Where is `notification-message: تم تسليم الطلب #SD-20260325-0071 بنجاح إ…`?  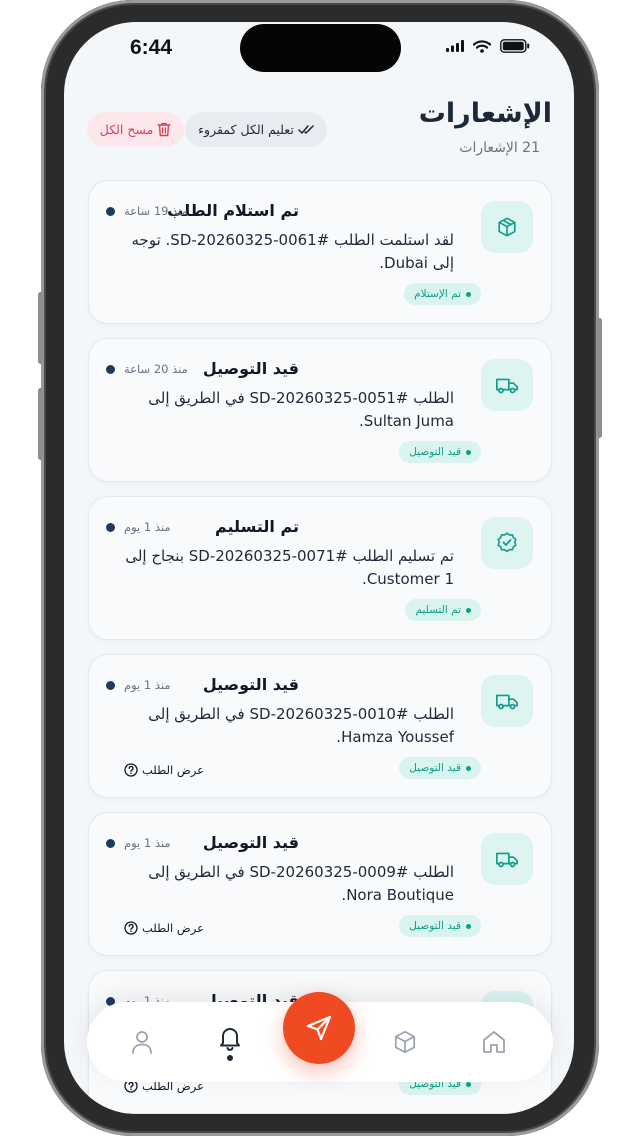 notification-message: تم تسليم الطلب #SD-20260325-0071 بنجاح إ… is located at coordinates (289, 567).